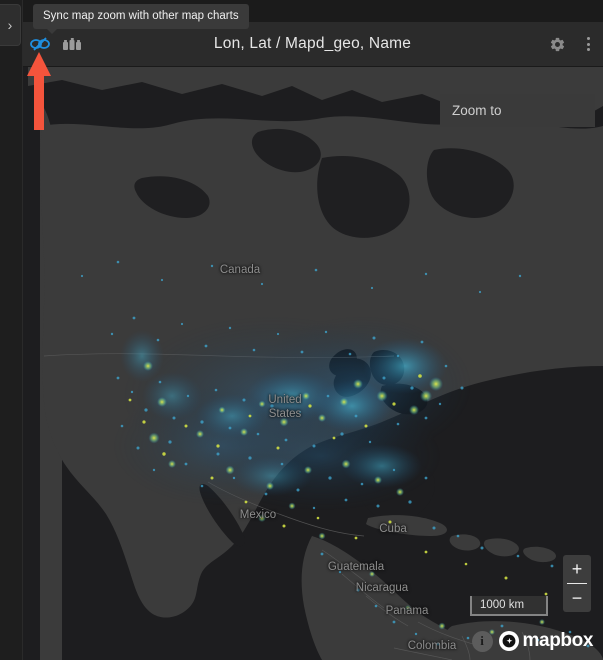  I want to click on left-rail, so click(11, 330).